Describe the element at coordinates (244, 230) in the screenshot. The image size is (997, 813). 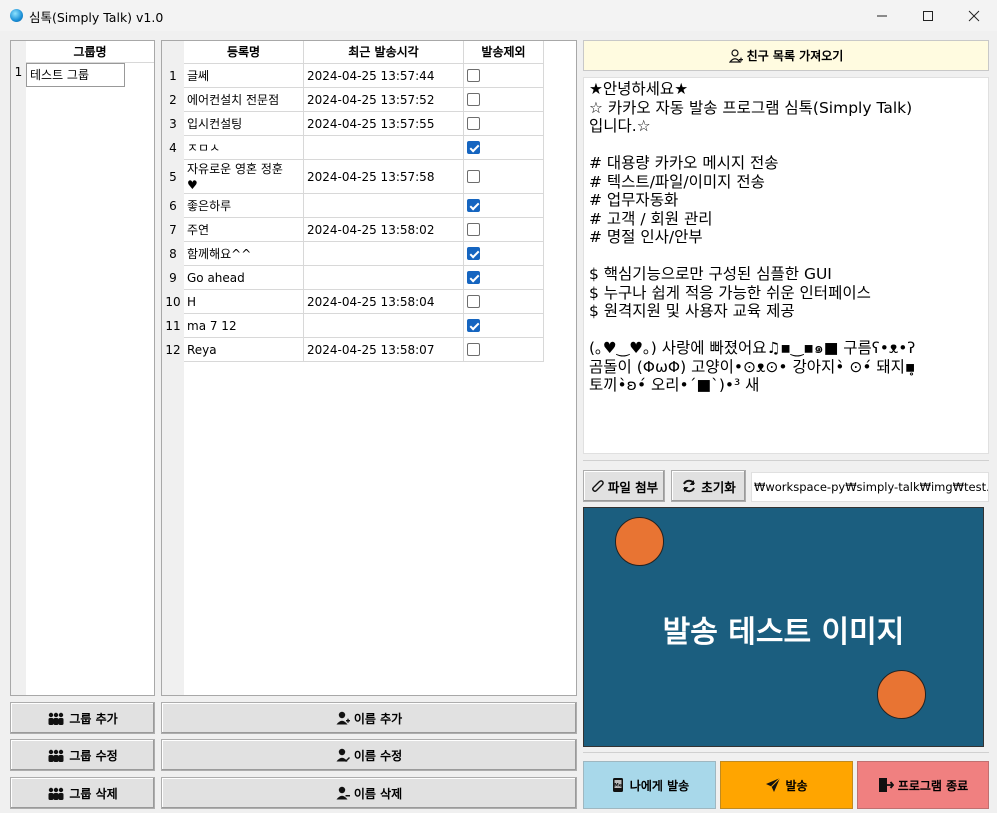
I see `contact-name-cell: 주연` at that location.